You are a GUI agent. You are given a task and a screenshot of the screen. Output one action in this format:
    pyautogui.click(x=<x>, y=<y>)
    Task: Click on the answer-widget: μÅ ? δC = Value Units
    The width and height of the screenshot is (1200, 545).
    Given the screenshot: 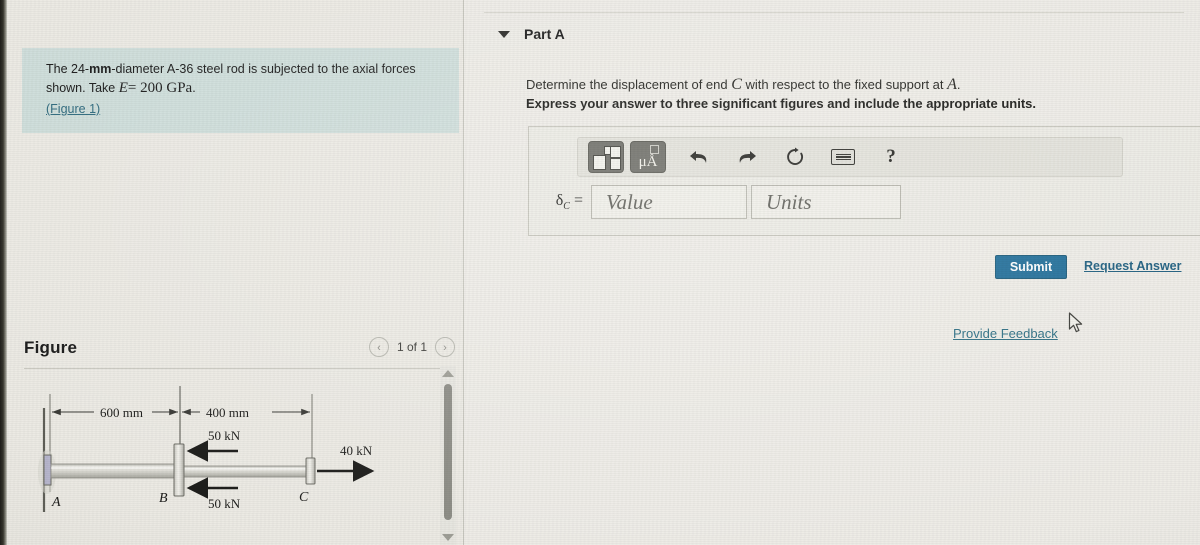 What is the action you would take?
    pyautogui.click(x=864, y=181)
    